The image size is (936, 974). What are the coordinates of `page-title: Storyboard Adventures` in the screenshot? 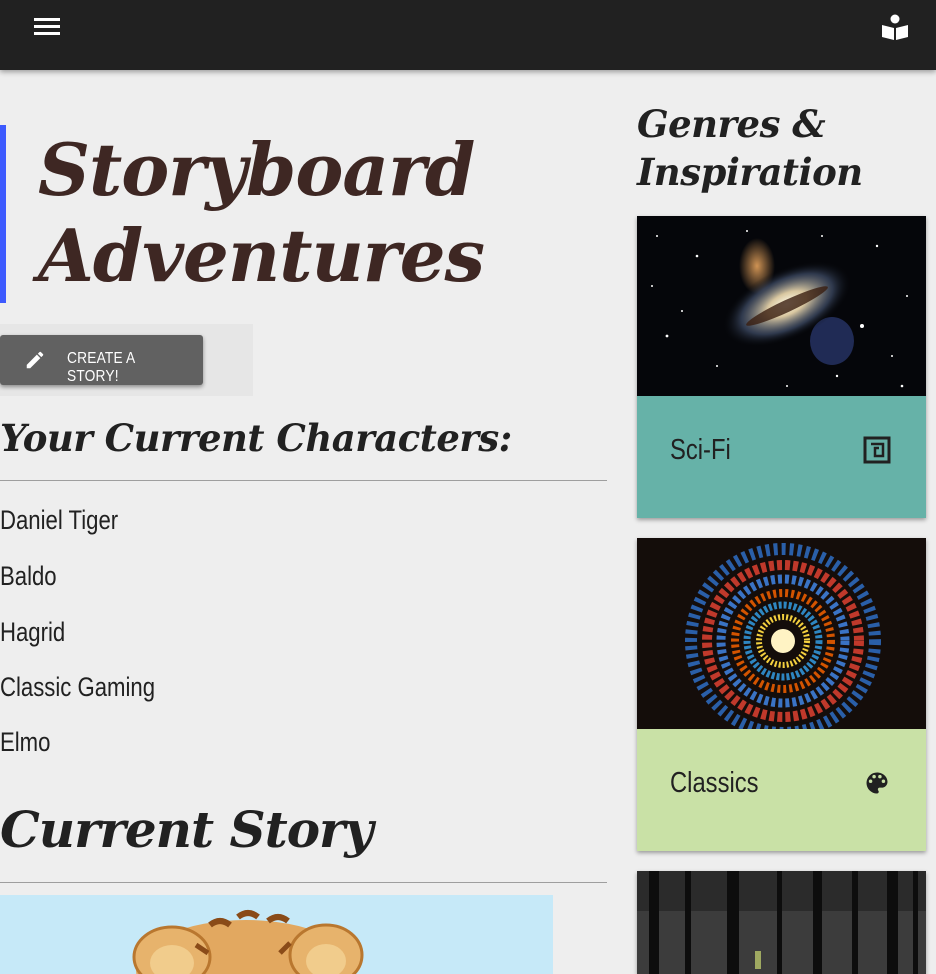 It's located at (261, 213).